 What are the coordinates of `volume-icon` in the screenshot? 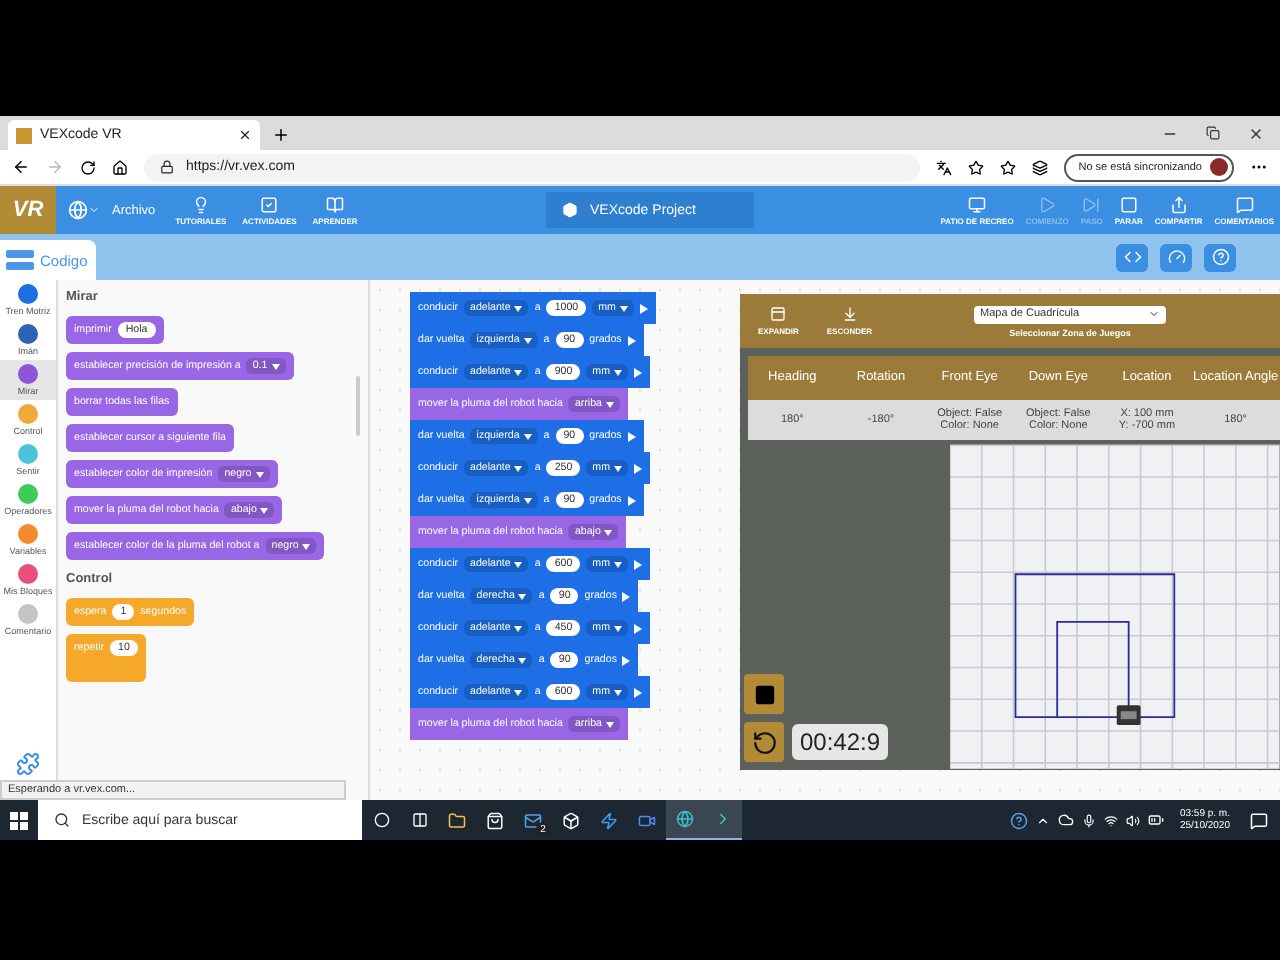 It's located at (1132, 820).